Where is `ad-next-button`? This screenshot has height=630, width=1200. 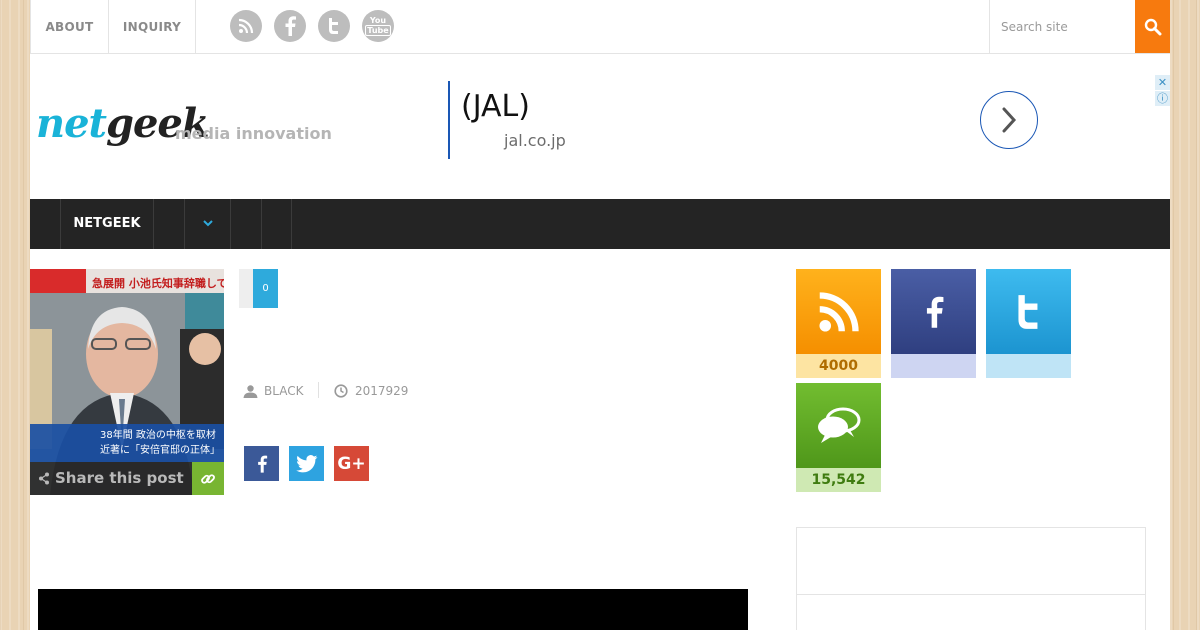
ad-next-button is located at coordinates (1009, 120).